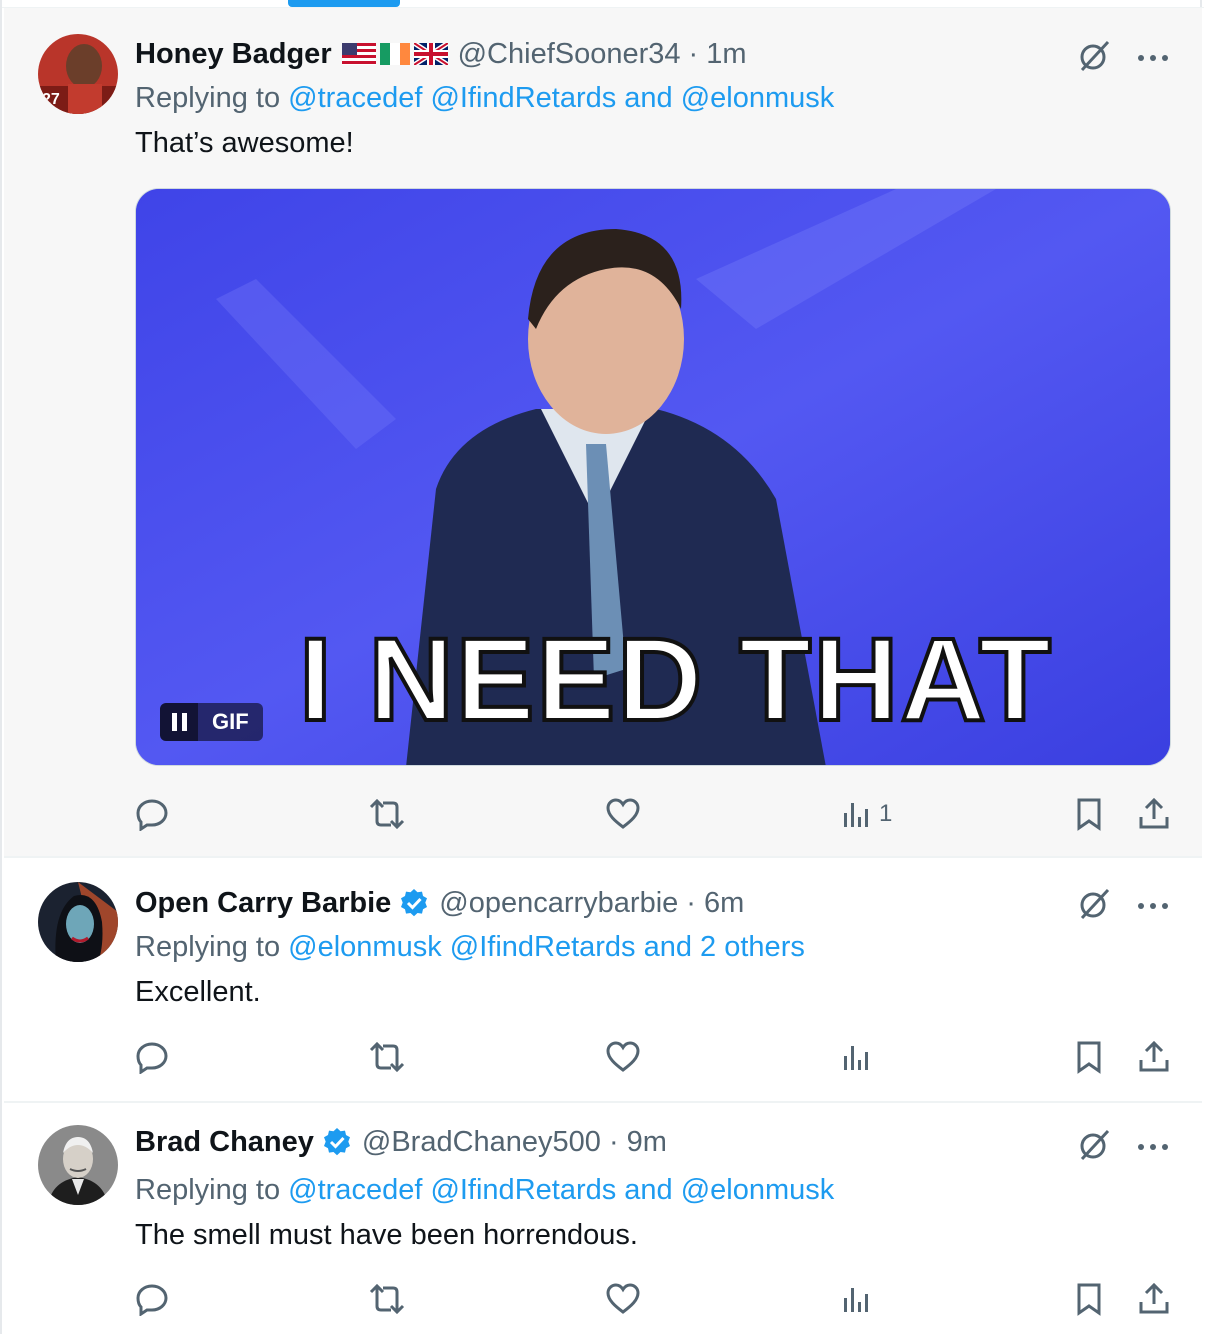 This screenshot has width=1206, height=1334. I want to click on svg-text: 27, so click(51, 99).